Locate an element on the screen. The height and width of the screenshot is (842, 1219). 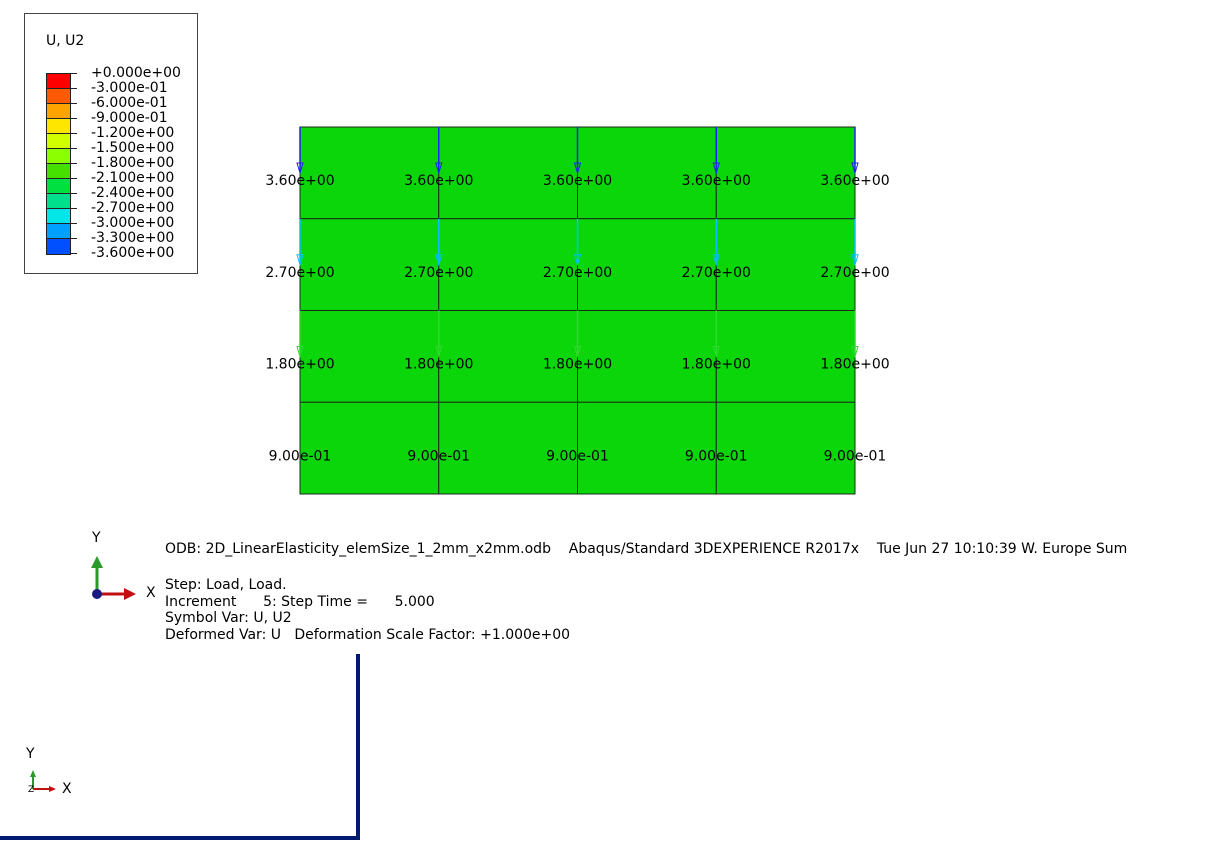
step-info: Step: Load, Load. is located at coordinates (226, 585).